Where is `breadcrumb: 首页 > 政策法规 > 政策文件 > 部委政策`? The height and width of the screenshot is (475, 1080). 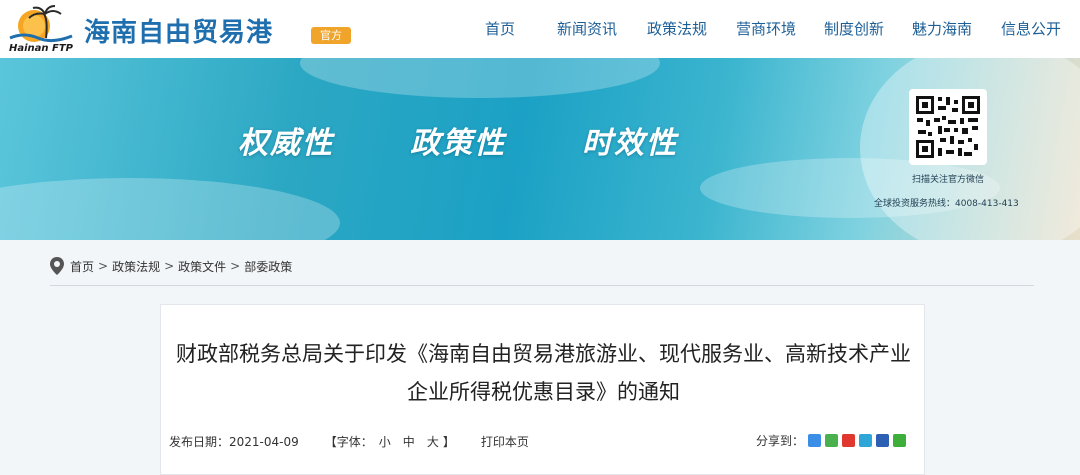 breadcrumb: 首页 > 政策法规 > 政策文件 > 部委政策 is located at coordinates (171, 266).